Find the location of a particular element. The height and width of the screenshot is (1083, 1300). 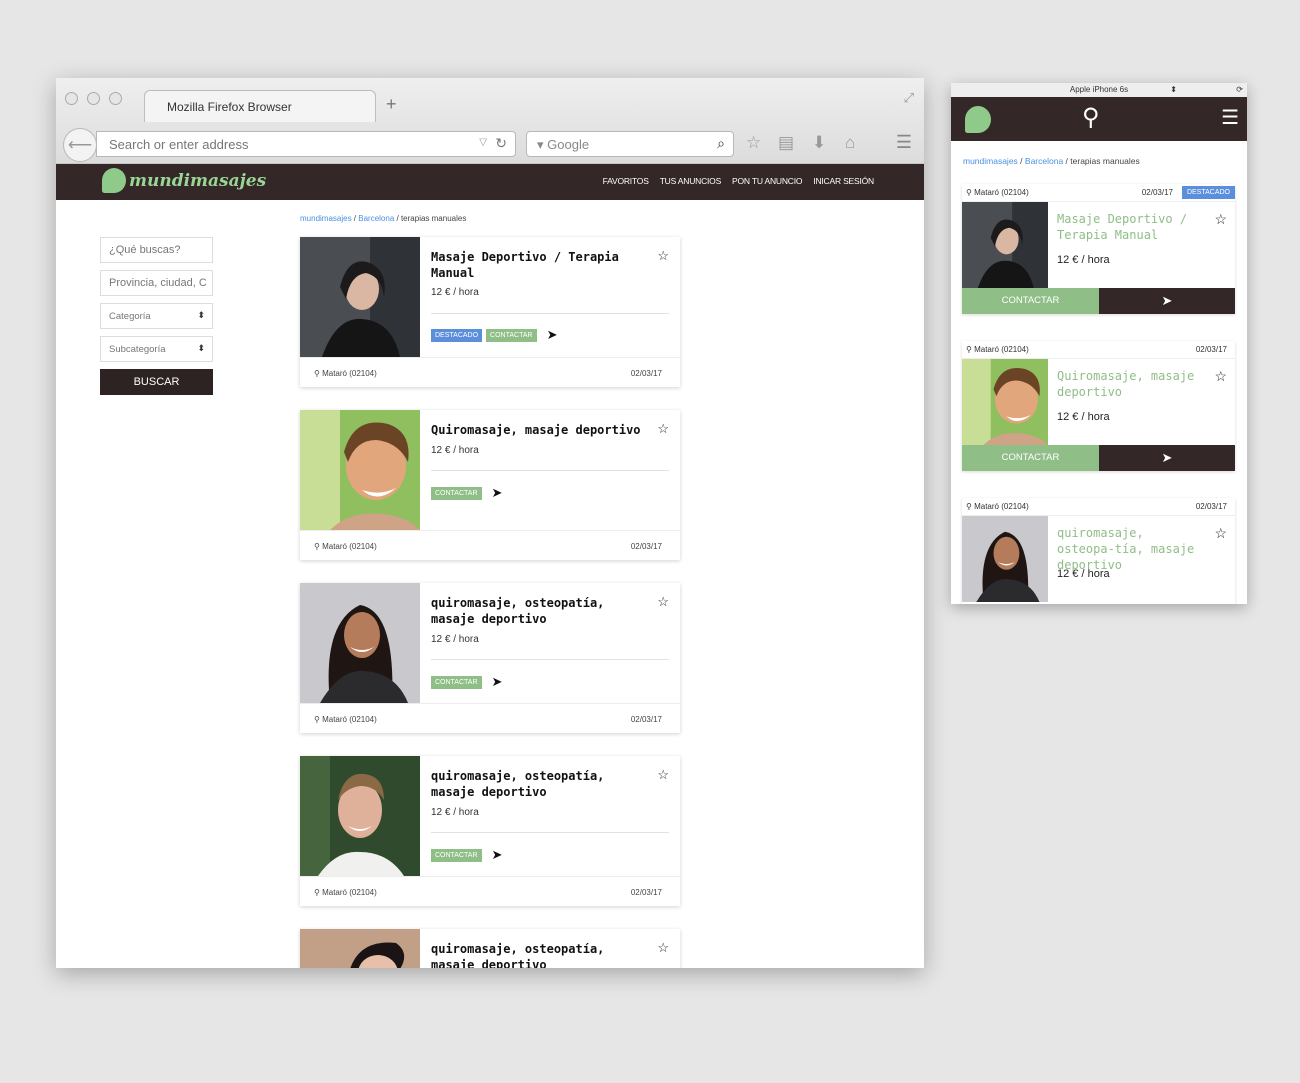

reload-icon: ↻ is located at coordinates (501, 143).